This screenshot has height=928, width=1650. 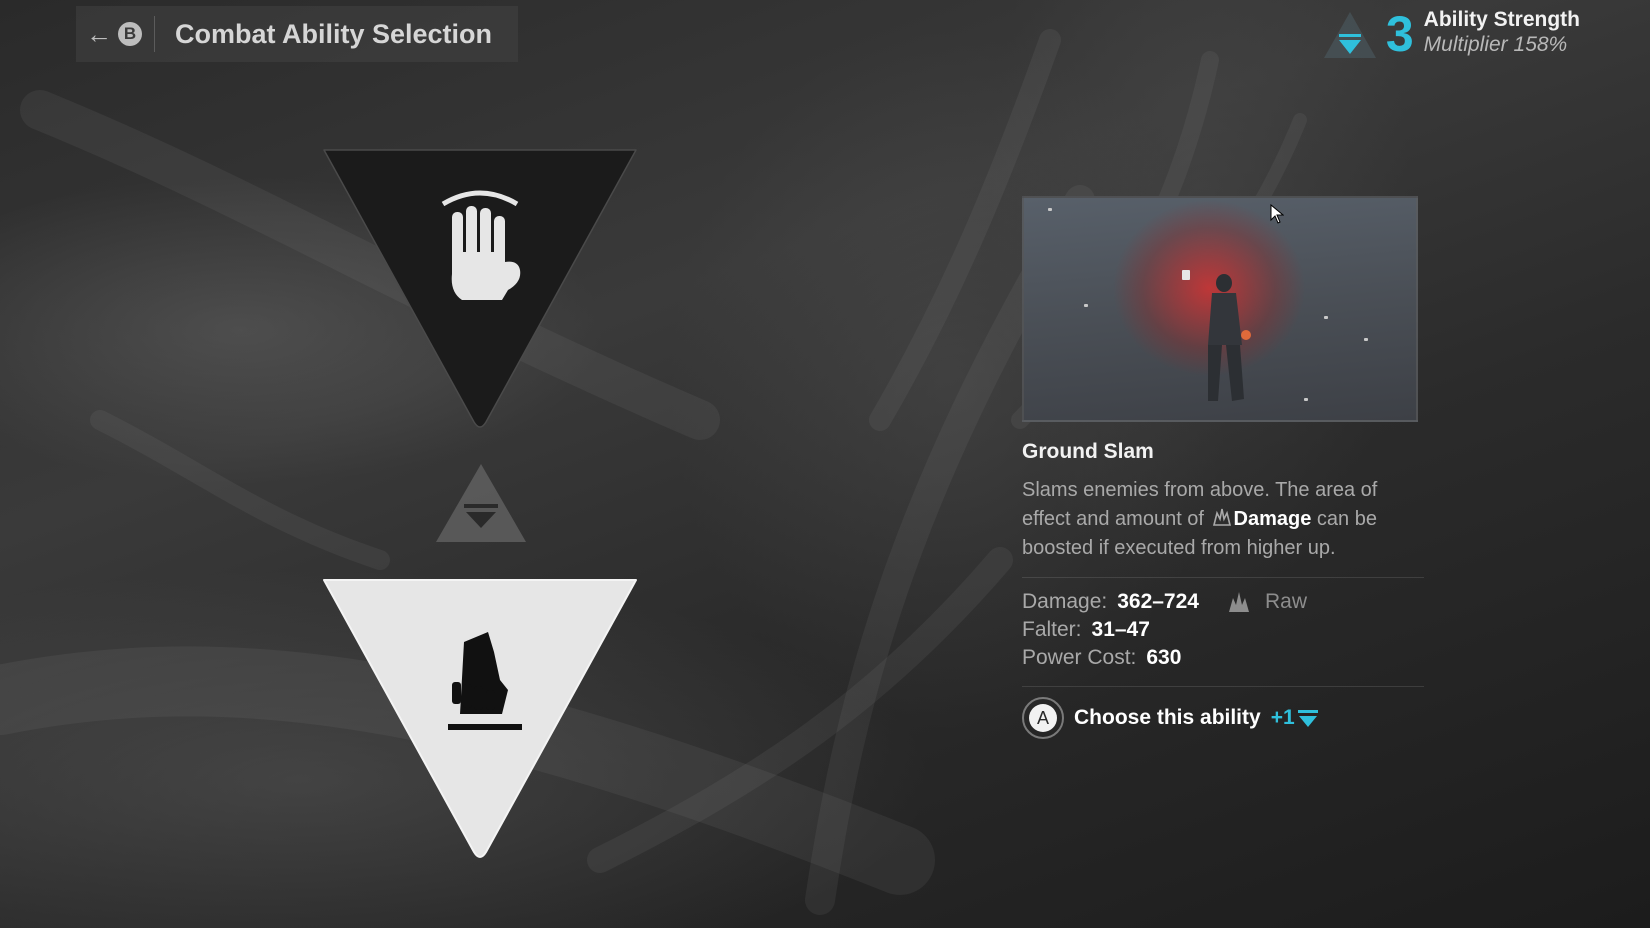 I want to click on choose-ability-label: Choose this ability, so click(x=1167, y=717).